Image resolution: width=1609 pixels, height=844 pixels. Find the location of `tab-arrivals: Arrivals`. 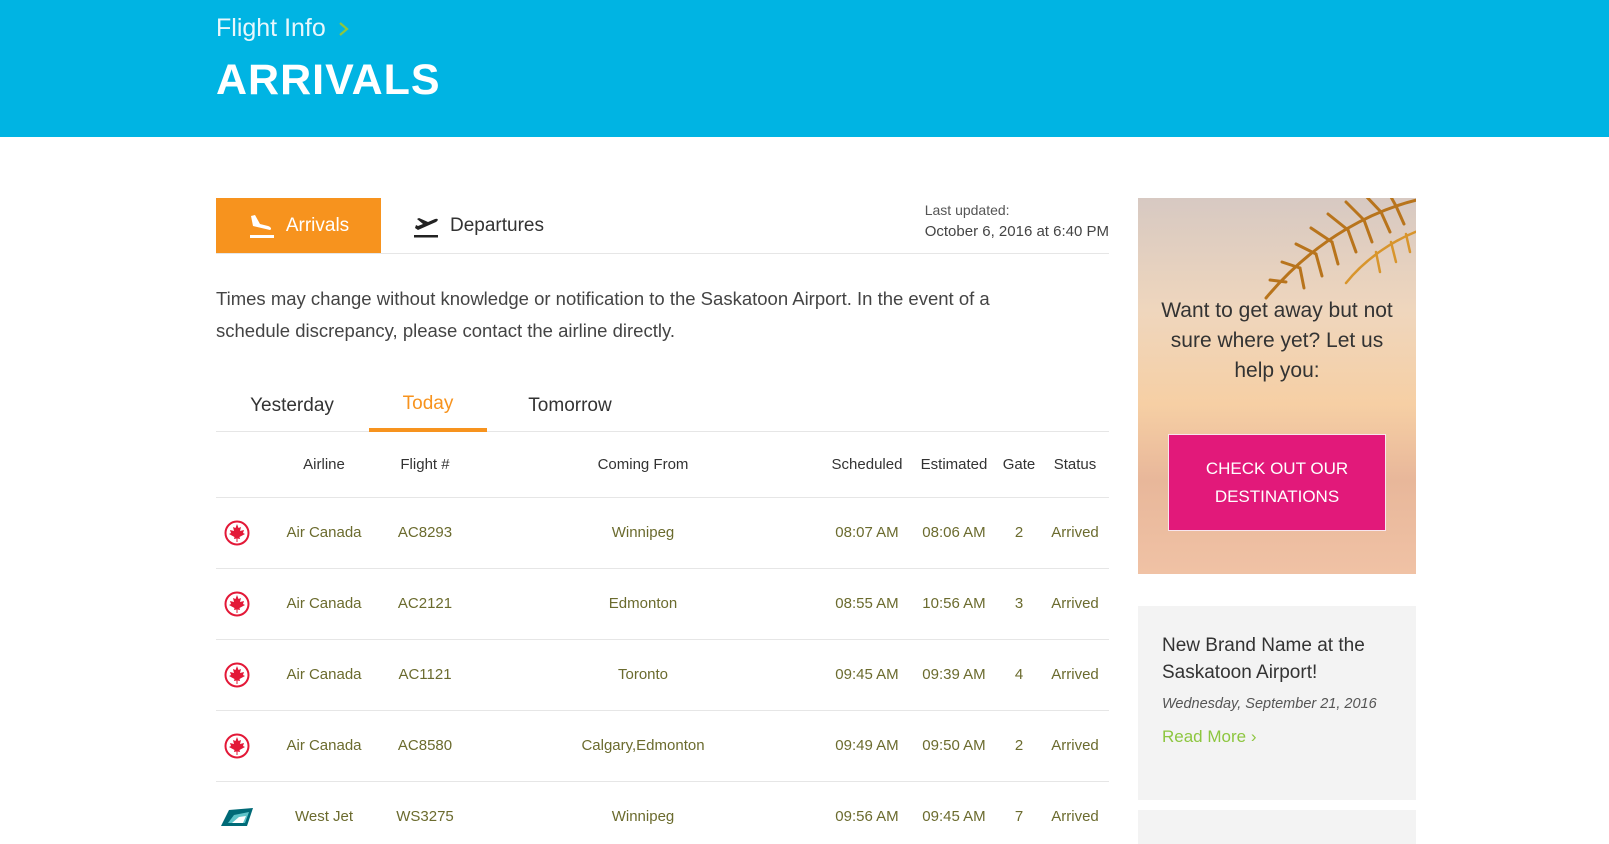

tab-arrivals: Arrivals is located at coordinates (298, 225).